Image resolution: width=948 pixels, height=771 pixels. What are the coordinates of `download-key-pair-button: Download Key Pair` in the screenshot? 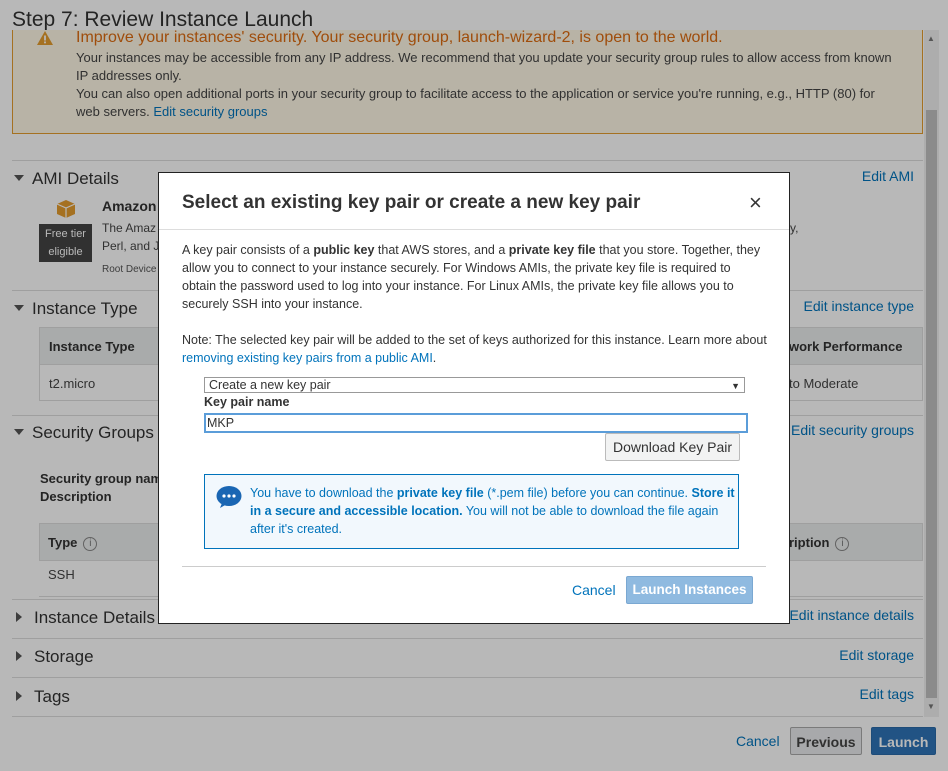 It's located at (672, 447).